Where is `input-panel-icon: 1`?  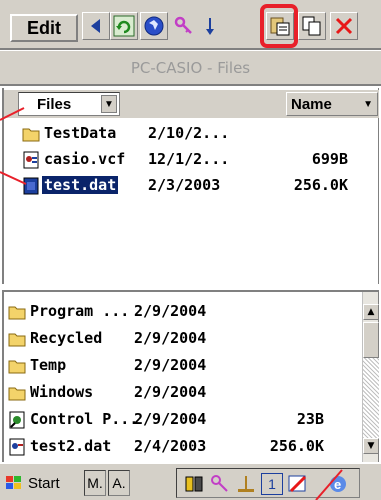
input-panel-icon: 1 is located at coordinates (272, 484).